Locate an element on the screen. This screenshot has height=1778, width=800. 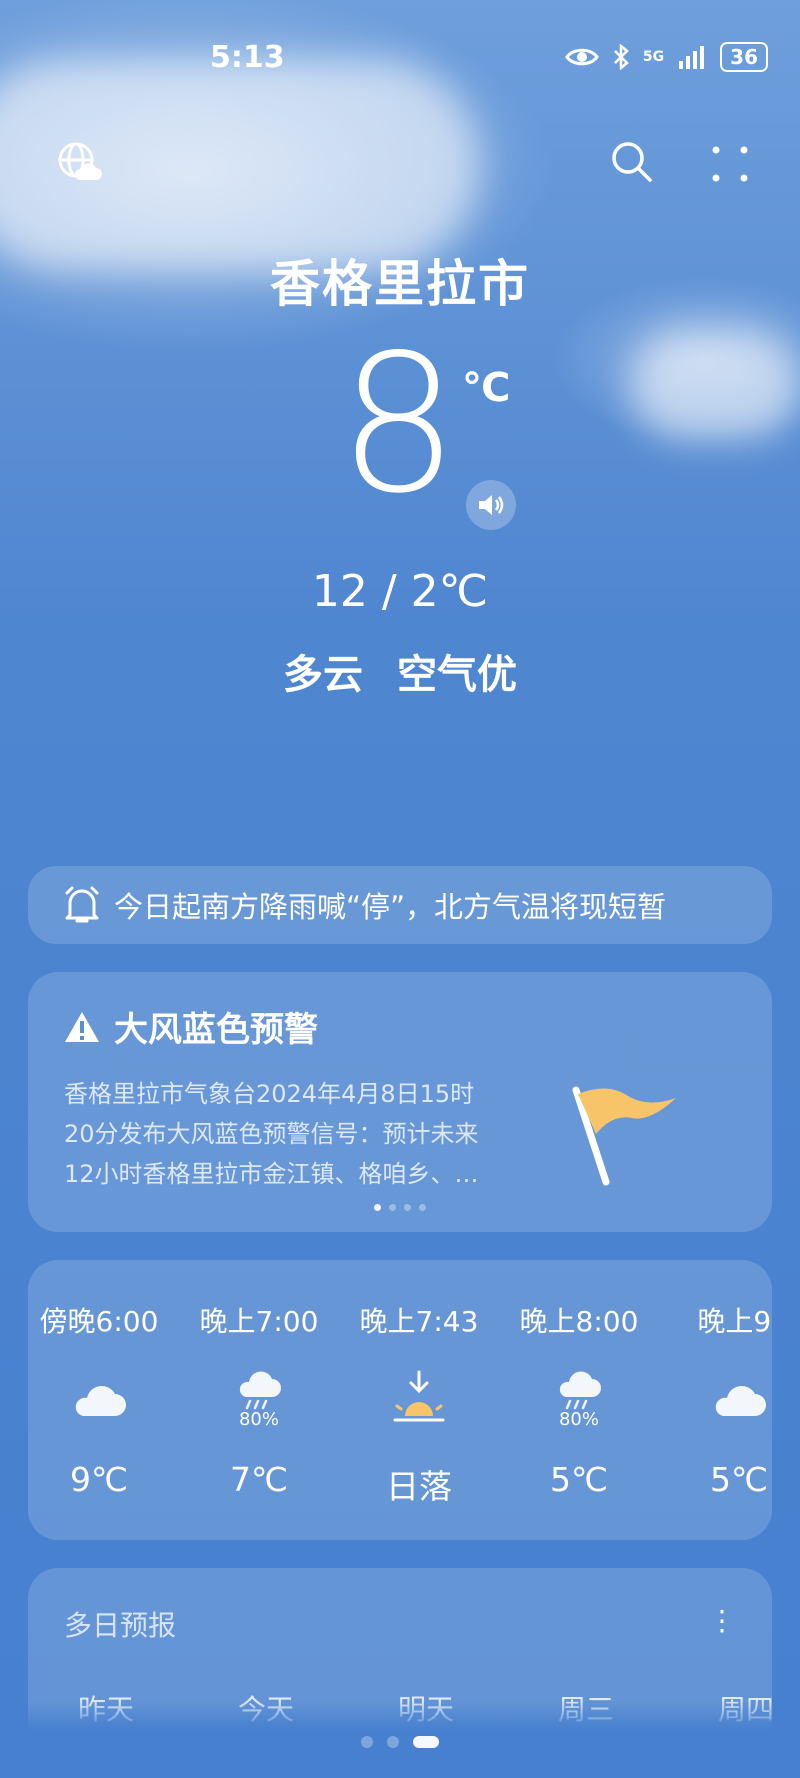
hourly-item: 晚上7:43 日落 is located at coordinates (419, 1404).